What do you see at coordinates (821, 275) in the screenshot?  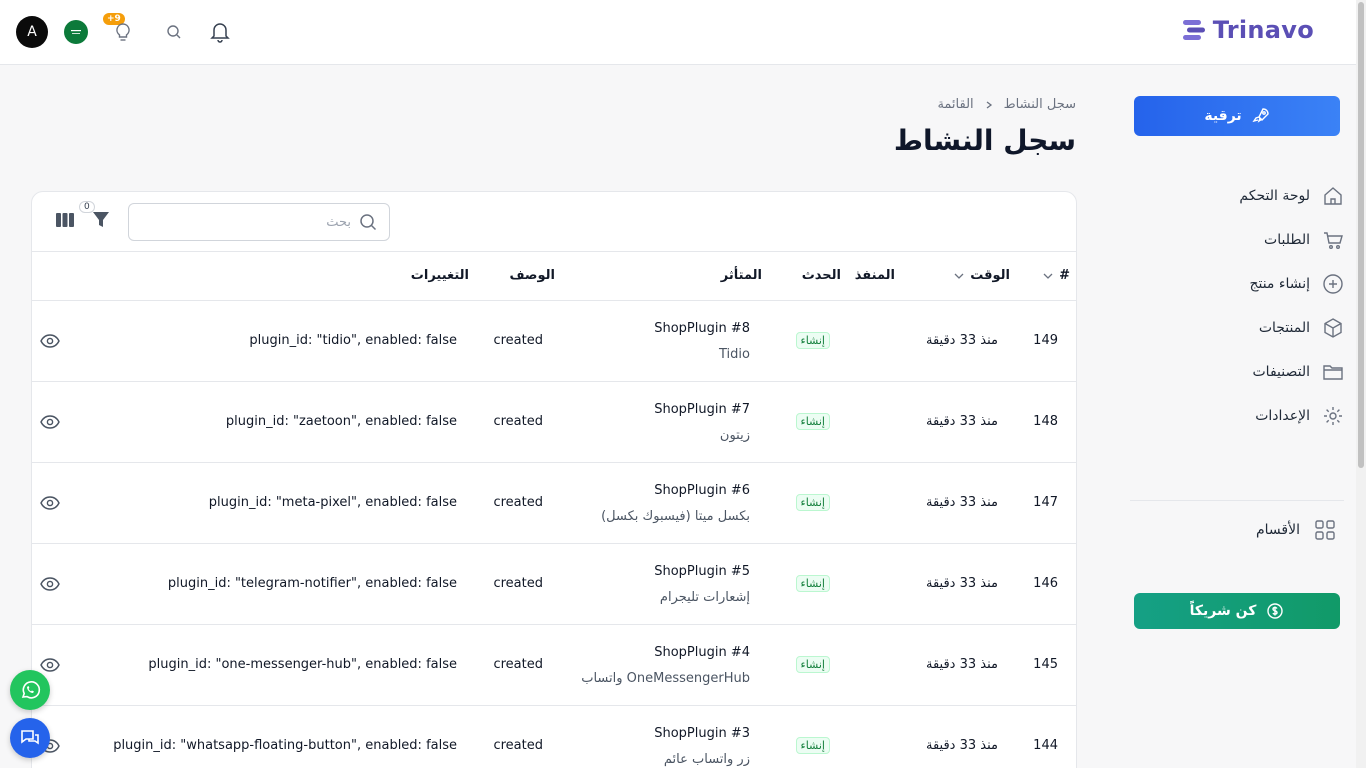 I see `column-header-event: الحدث` at bounding box center [821, 275].